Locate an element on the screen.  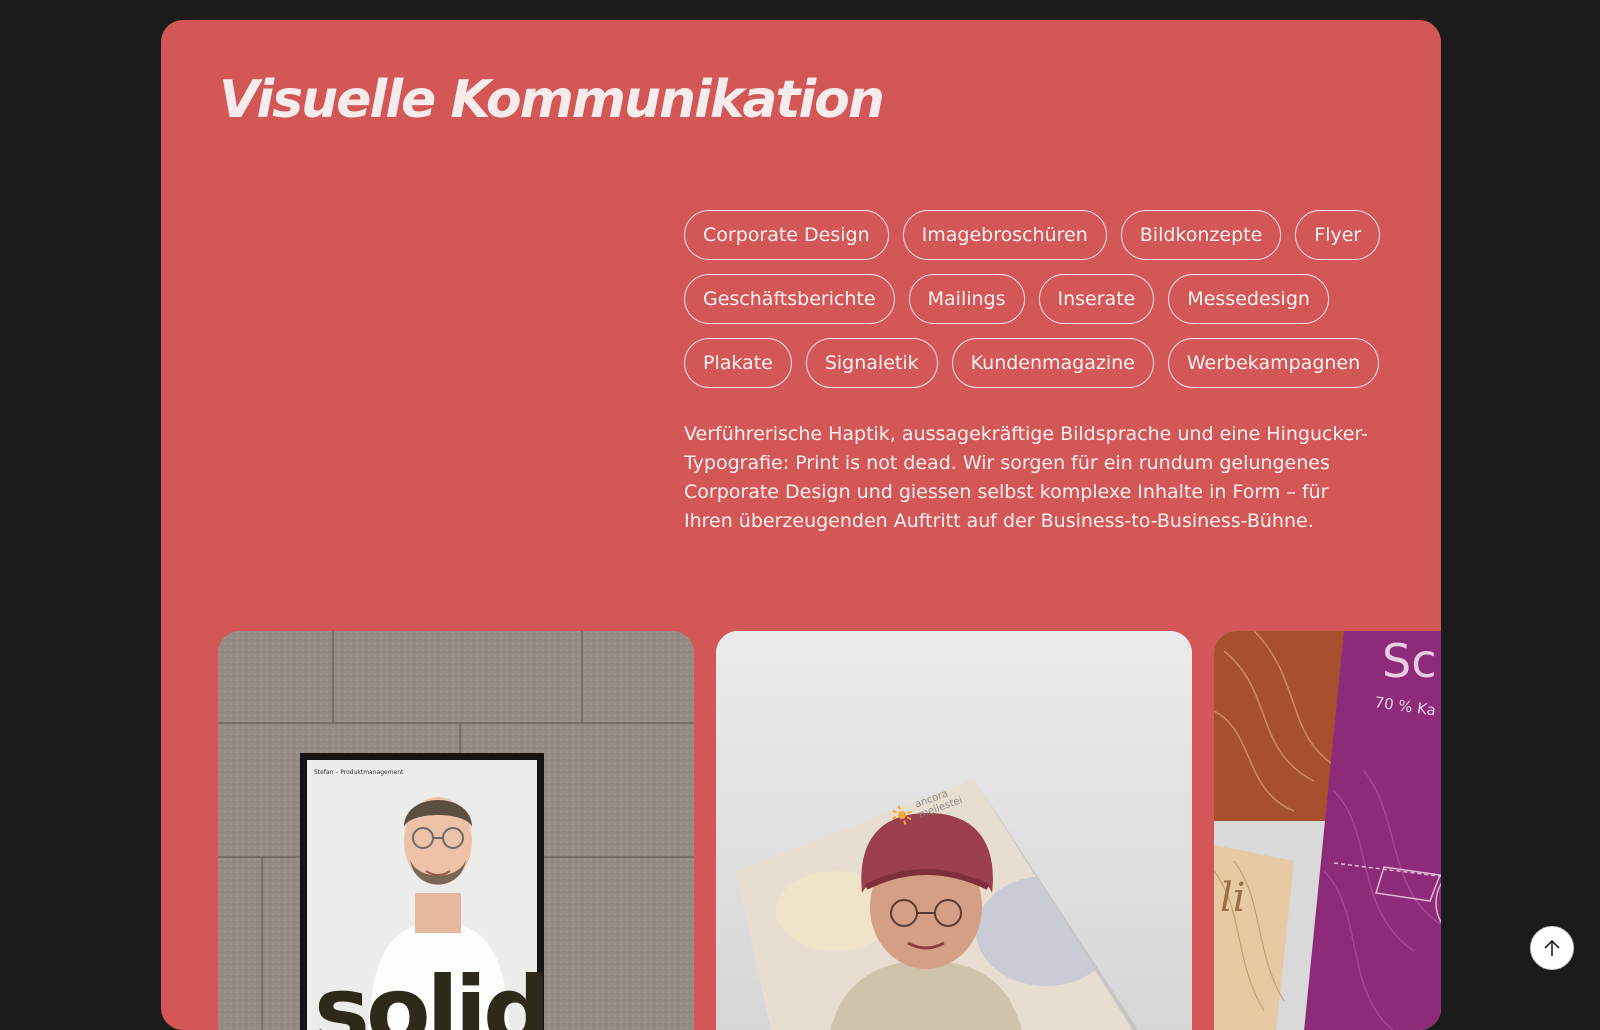
poster-headline: solid is located at coordinates (430, 993).